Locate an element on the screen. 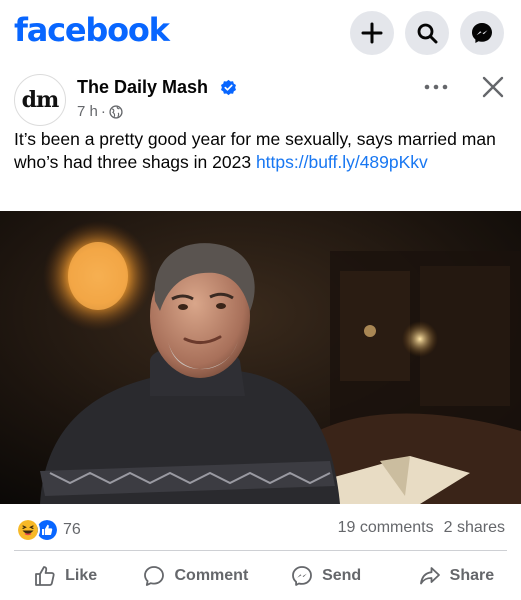 The height and width of the screenshot is (600, 521). create-button is located at coordinates (372, 33).